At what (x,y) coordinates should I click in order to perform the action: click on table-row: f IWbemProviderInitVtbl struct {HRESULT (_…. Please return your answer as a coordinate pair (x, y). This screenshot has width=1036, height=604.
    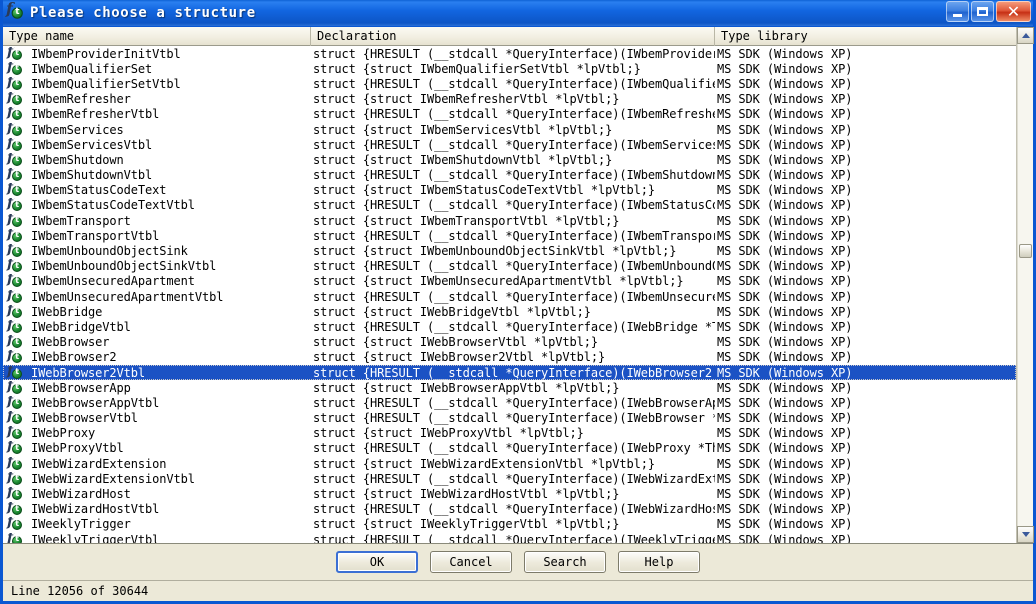
    Looking at the image, I should click on (509, 53).